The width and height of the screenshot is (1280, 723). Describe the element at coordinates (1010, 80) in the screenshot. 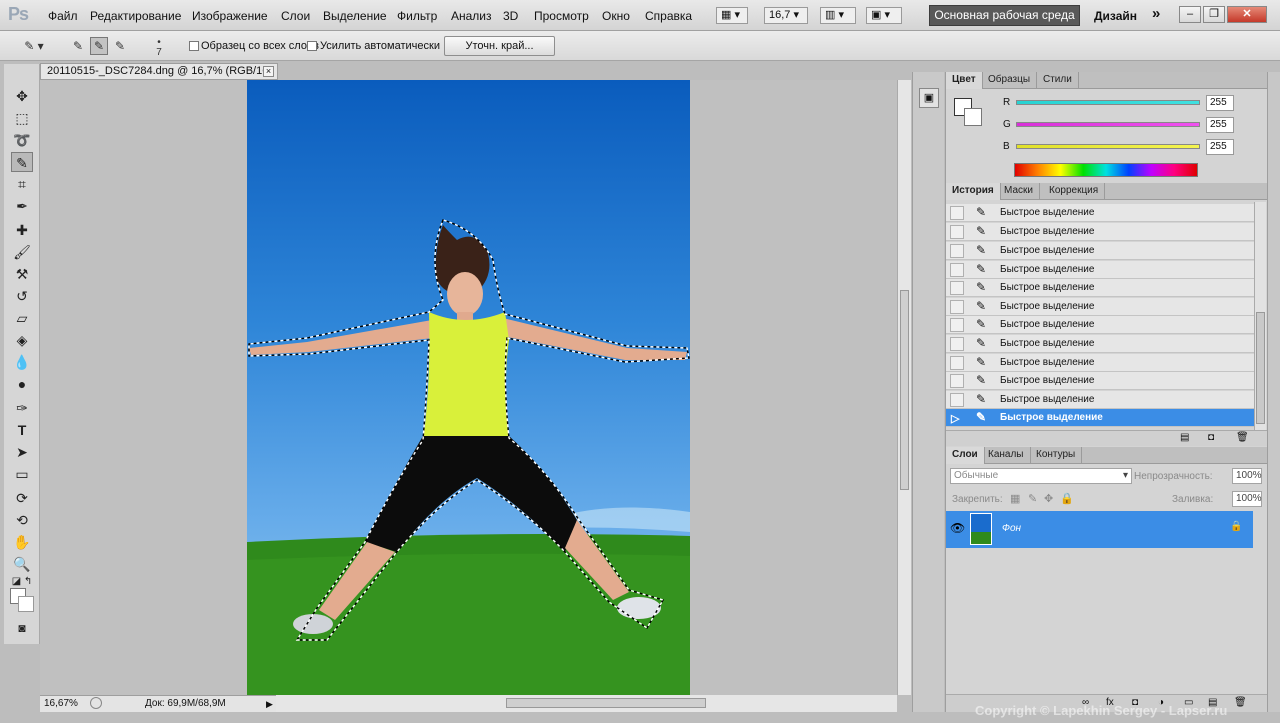

I see `tab-swatches: Образцы` at that location.